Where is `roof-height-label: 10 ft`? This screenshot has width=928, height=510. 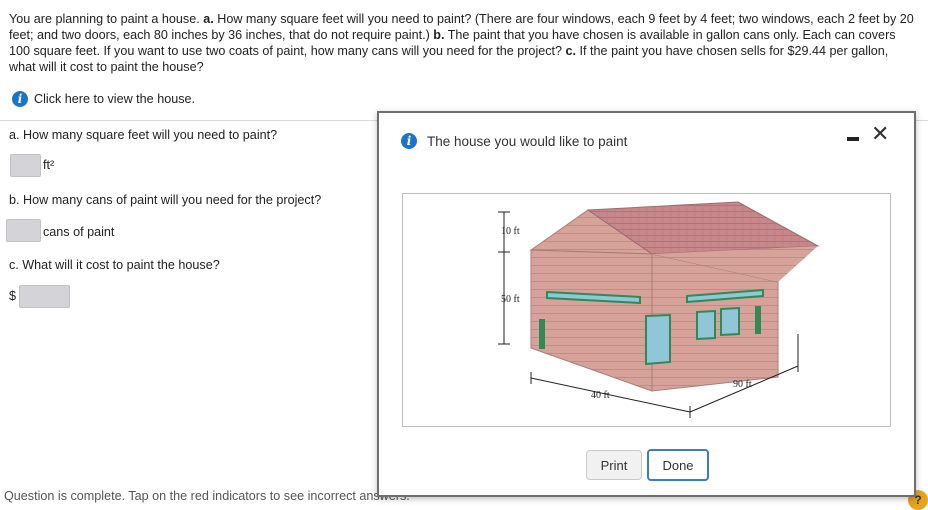
roof-height-label: 10 ft is located at coordinates (510, 231).